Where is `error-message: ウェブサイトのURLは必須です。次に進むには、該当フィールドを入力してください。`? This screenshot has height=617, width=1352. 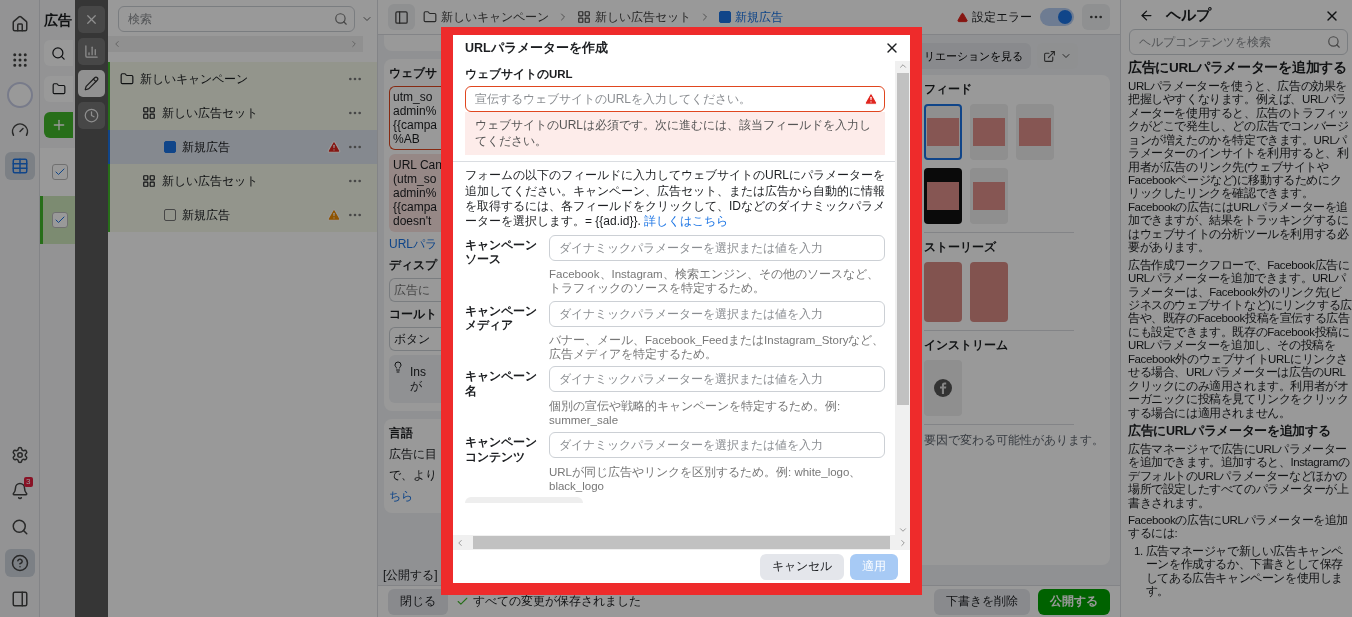
error-message: ウェブサイトのURLは必須です。次に進むには、該当フィールドを入力してください。 is located at coordinates (675, 134).